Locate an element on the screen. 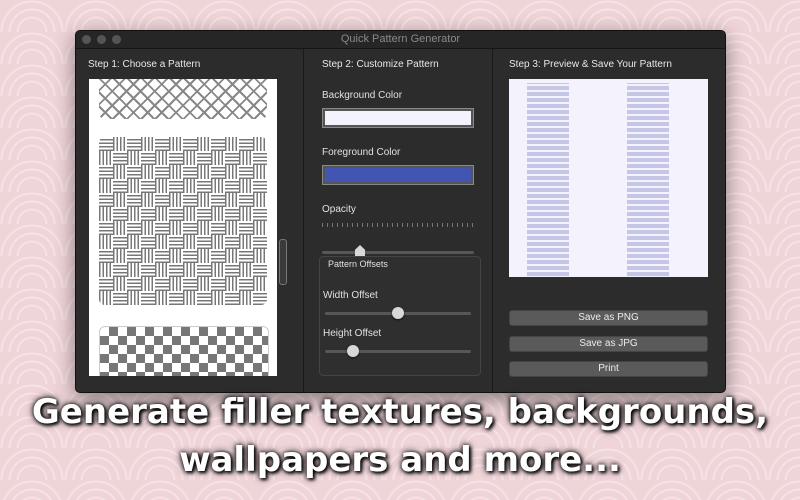 The width and height of the screenshot is (800, 500). background-color-swatch is located at coordinates (398, 118).